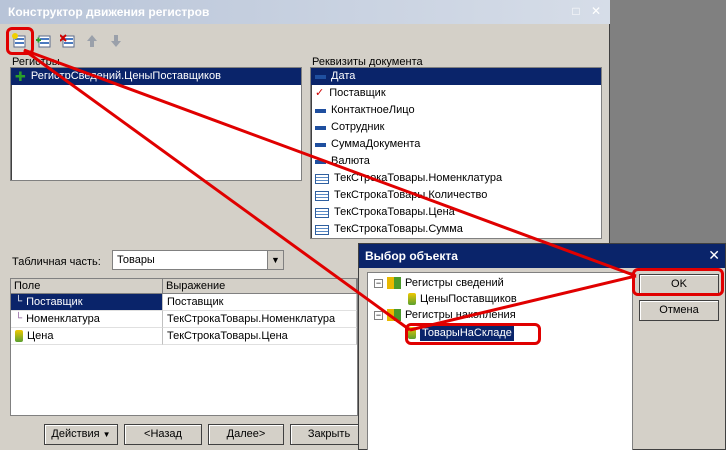 This screenshot has height=450, width=726. Describe the element at coordinates (398, 229) in the screenshot. I see `attribute-label: ТекСтрокаТовары.Сумма` at that location.